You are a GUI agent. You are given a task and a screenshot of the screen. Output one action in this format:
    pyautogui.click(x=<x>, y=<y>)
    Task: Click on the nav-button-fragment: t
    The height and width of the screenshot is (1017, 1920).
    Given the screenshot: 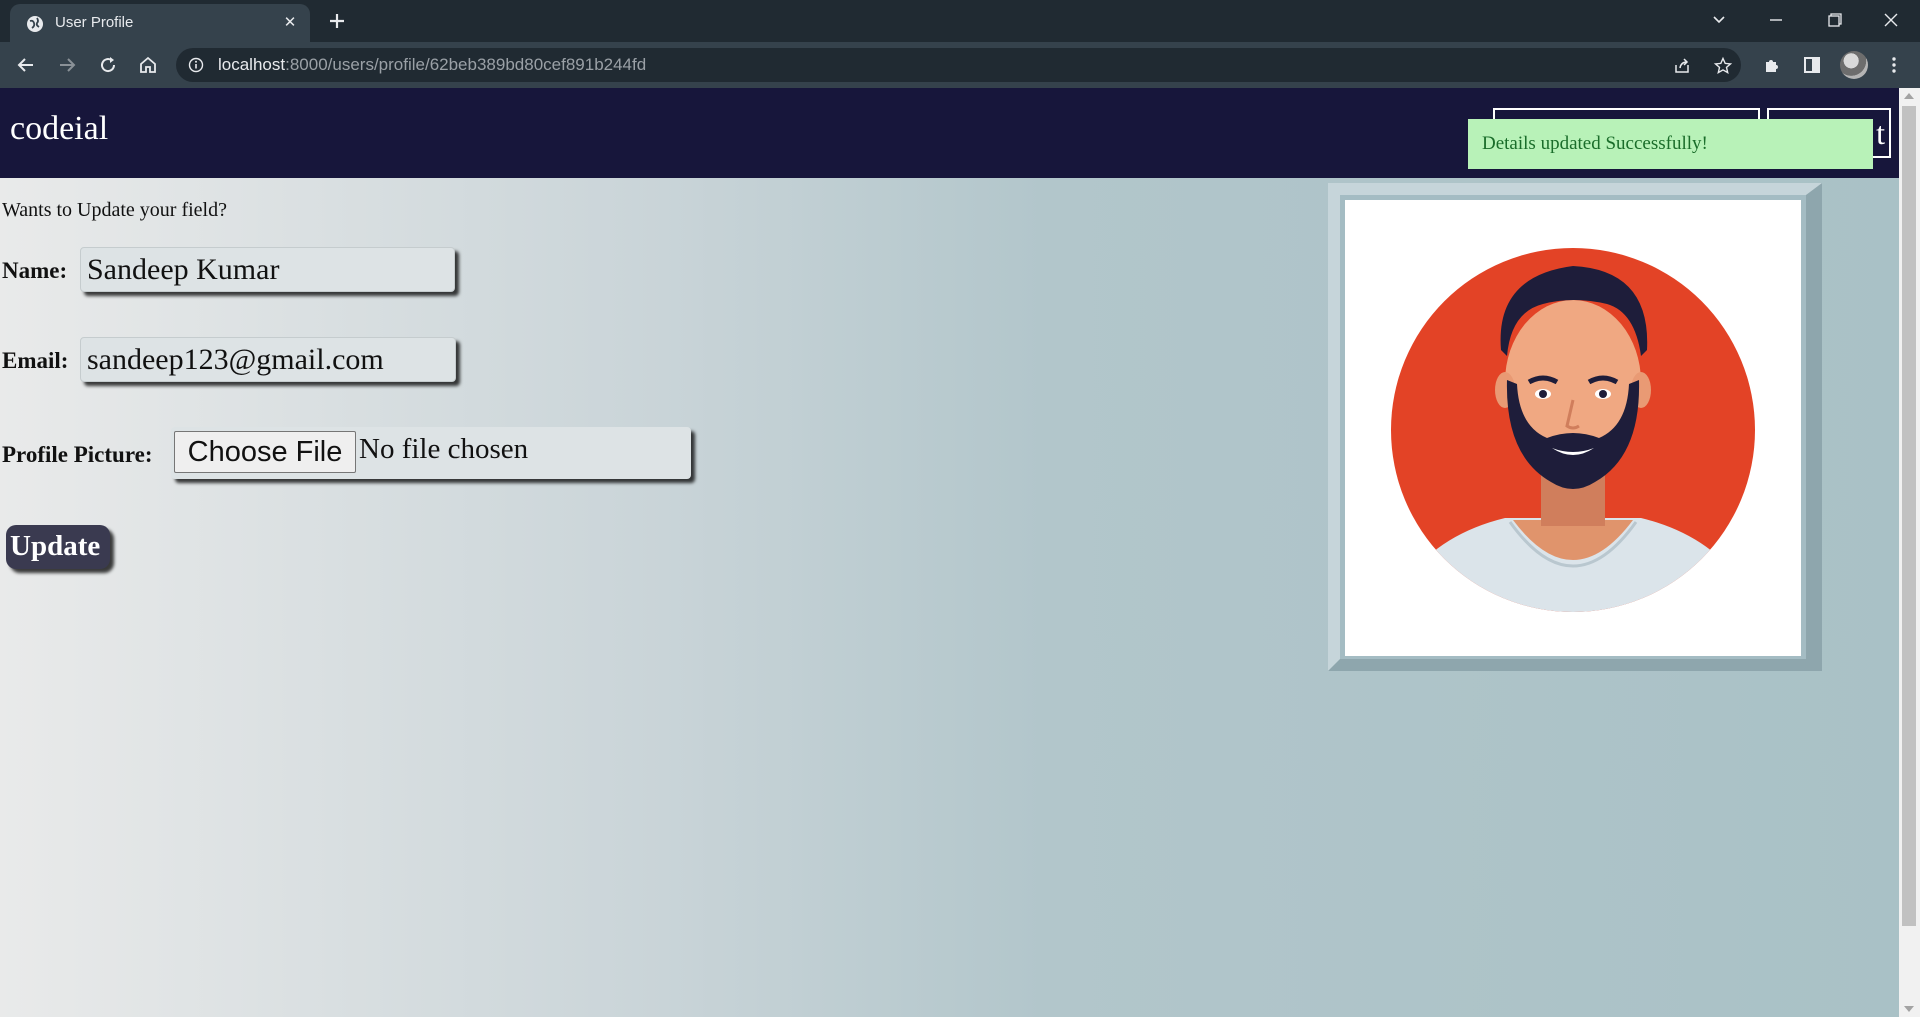 What is the action you would take?
    pyautogui.click(x=1880, y=133)
    